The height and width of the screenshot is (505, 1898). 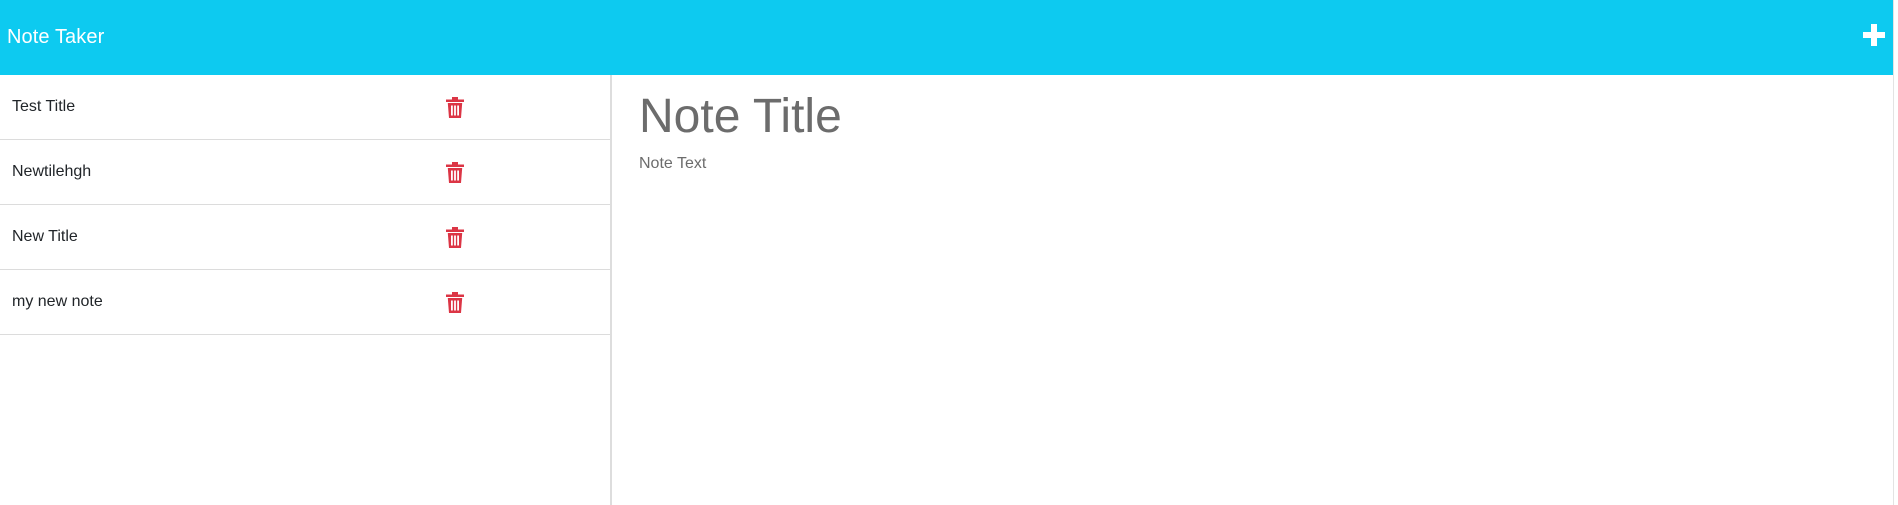 What do you see at coordinates (52, 171) in the screenshot?
I see `note-item-title: Newtilehgh` at bounding box center [52, 171].